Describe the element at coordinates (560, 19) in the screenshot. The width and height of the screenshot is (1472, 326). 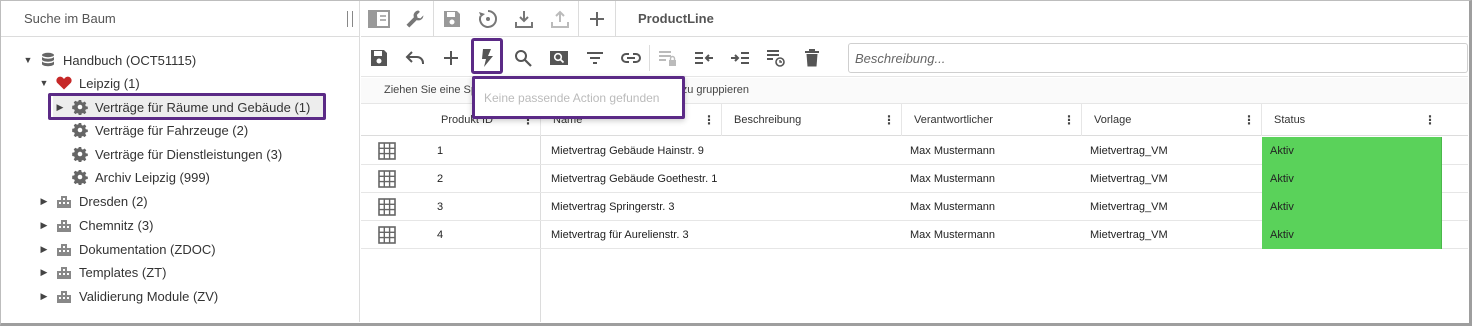
I see `upload-button` at that location.